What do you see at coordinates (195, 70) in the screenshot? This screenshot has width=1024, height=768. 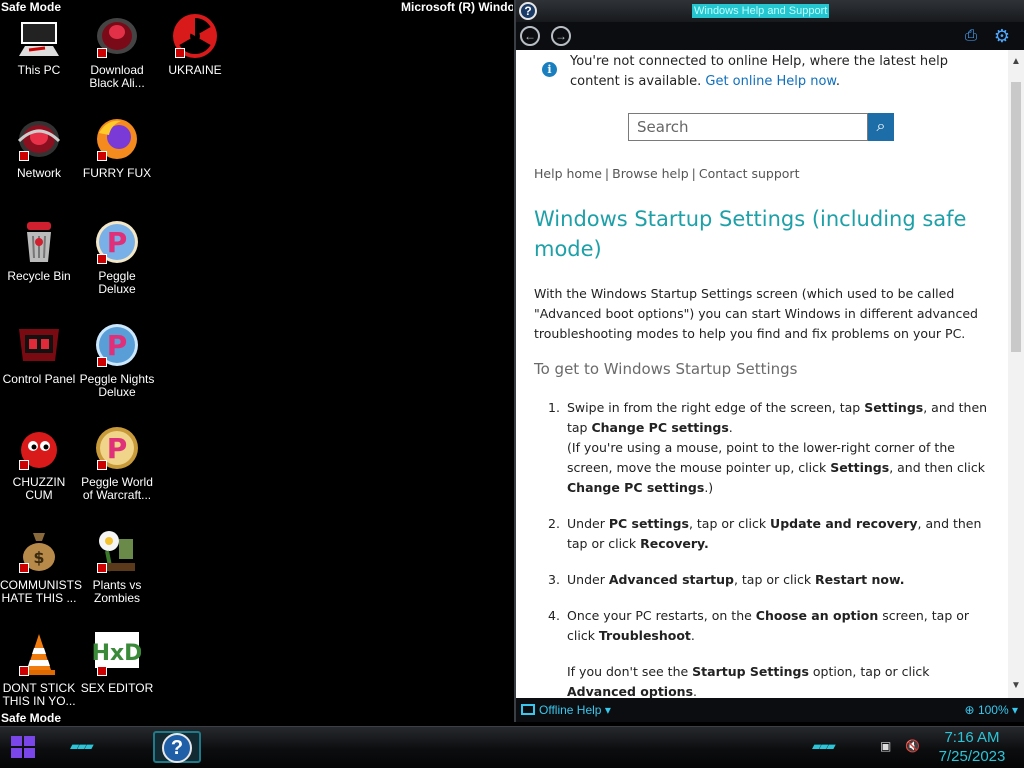 I see `icon-label: UKRAINE` at bounding box center [195, 70].